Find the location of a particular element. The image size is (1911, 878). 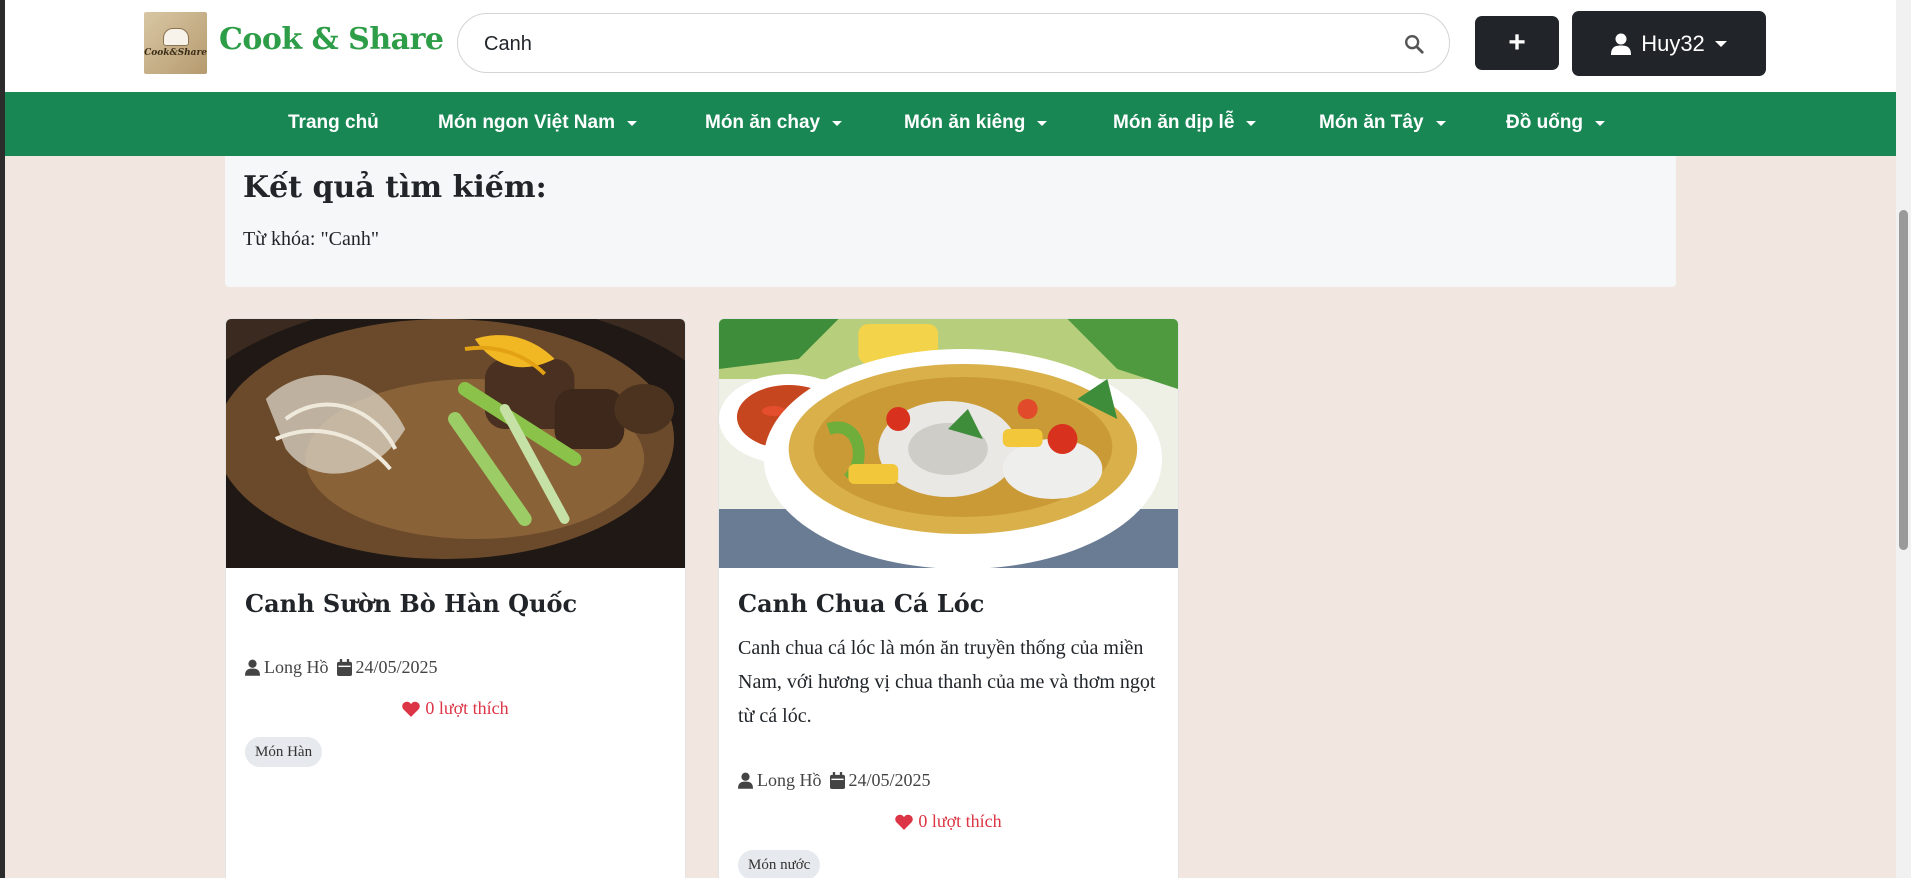

recipe-tag: Món nước is located at coordinates (779, 864).